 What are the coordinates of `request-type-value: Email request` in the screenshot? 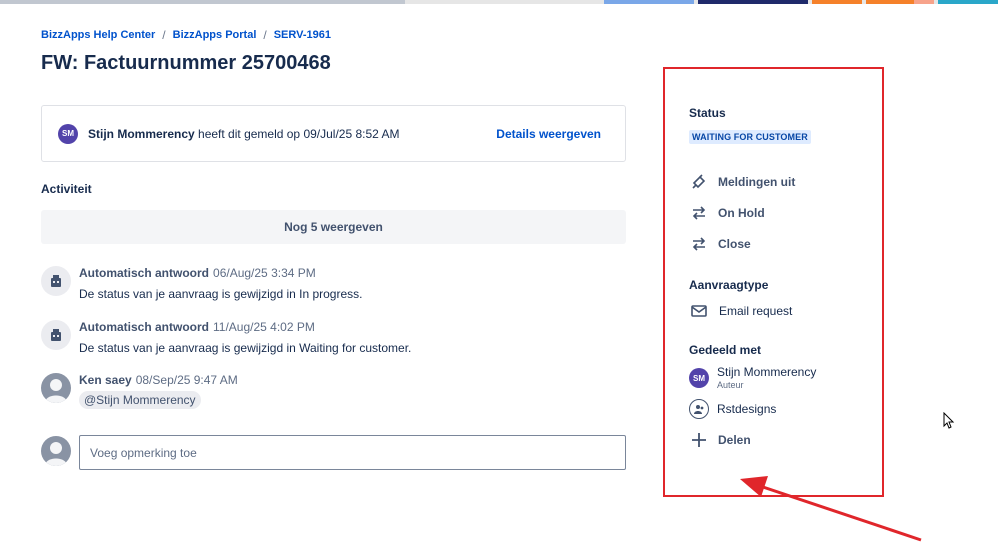 It's located at (756, 311).